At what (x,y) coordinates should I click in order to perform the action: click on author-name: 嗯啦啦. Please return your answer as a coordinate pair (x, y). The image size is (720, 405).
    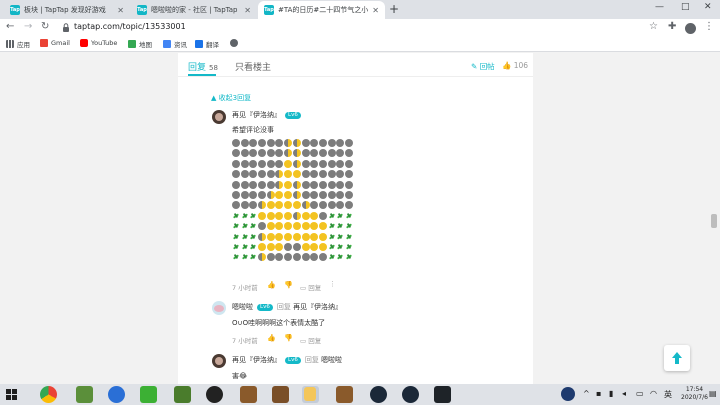
    Looking at the image, I should click on (242, 307).